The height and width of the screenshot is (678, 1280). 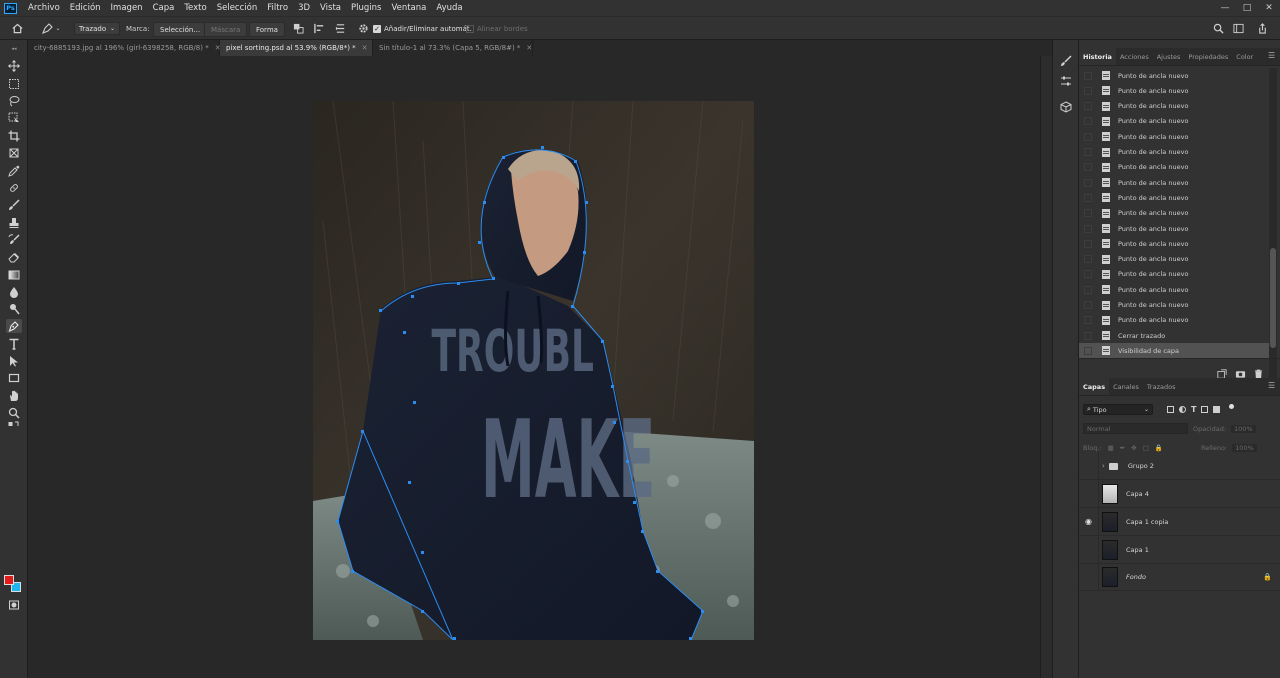 What do you see at coordinates (14, 605) in the screenshot?
I see `quick-mask-icon` at bounding box center [14, 605].